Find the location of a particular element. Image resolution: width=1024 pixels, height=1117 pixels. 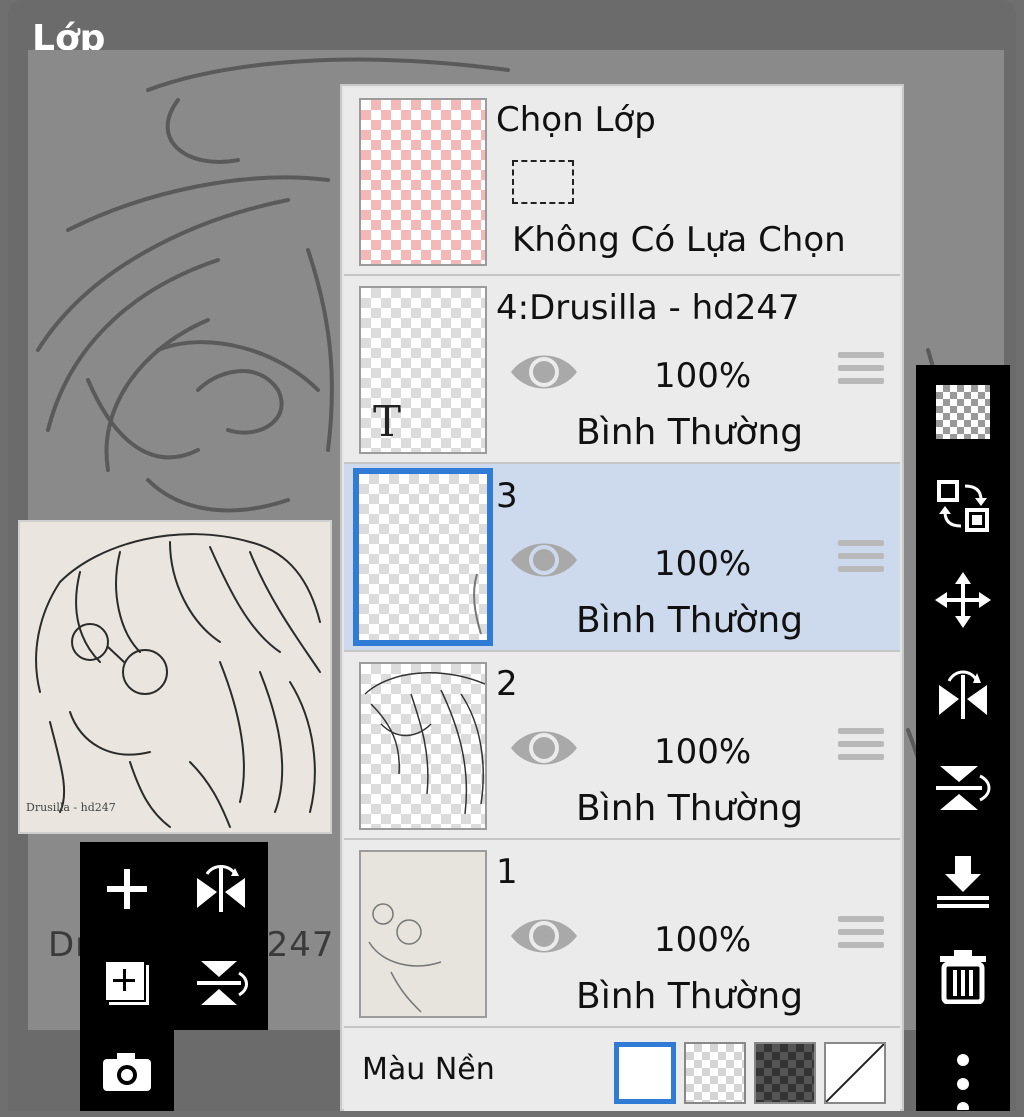

preview-signature: Drusilla - hd247 is located at coordinates (71, 807).